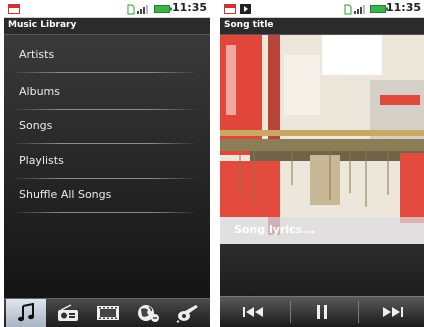 This screenshot has height=327, width=424. I want to click on tab-instruments, so click(188, 313).